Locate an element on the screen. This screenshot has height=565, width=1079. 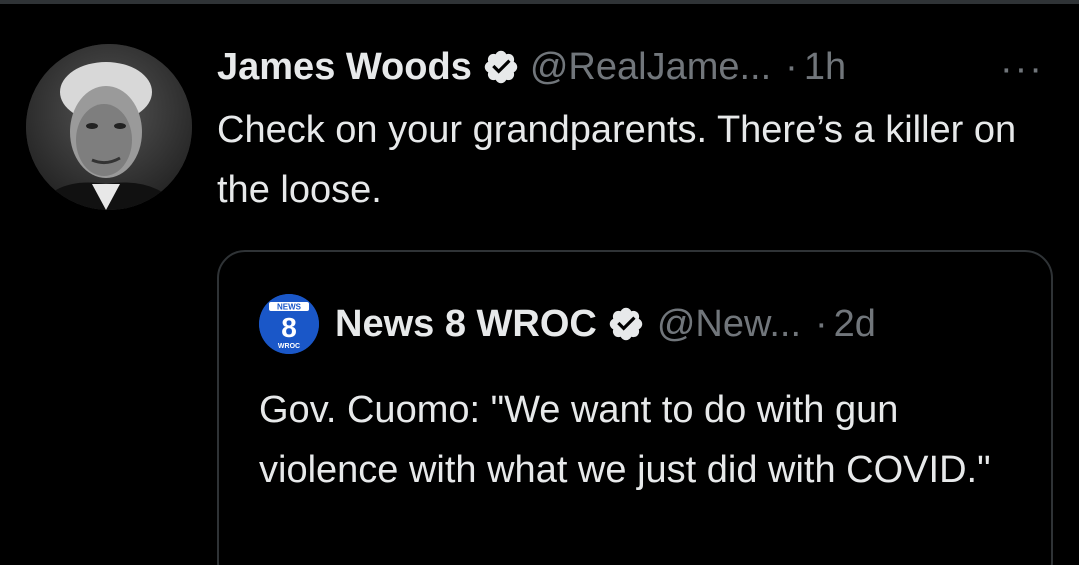
top-divider is located at coordinates (539, 2).